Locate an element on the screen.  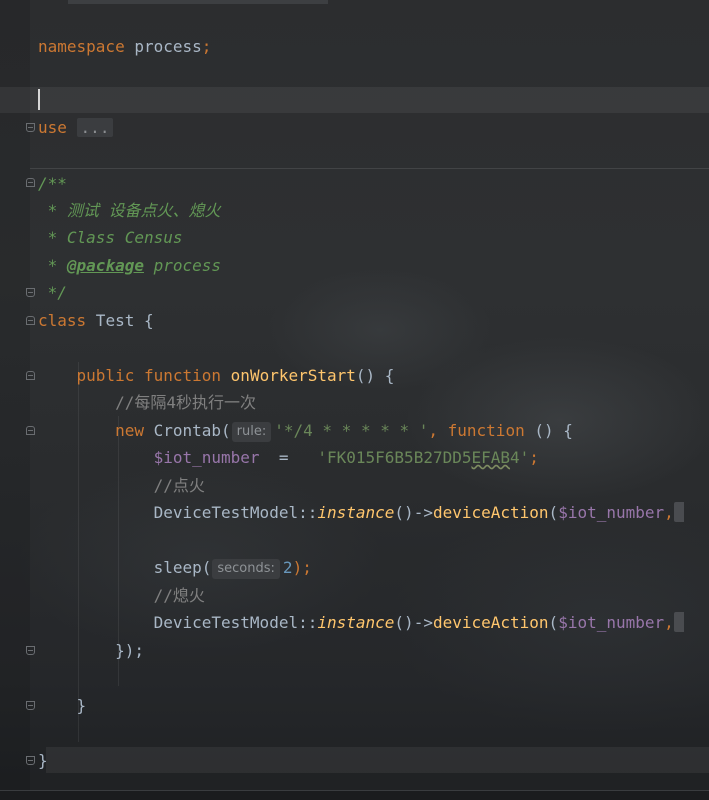
code-line-method: public function onWorkerStart() { is located at coordinates (216, 376).